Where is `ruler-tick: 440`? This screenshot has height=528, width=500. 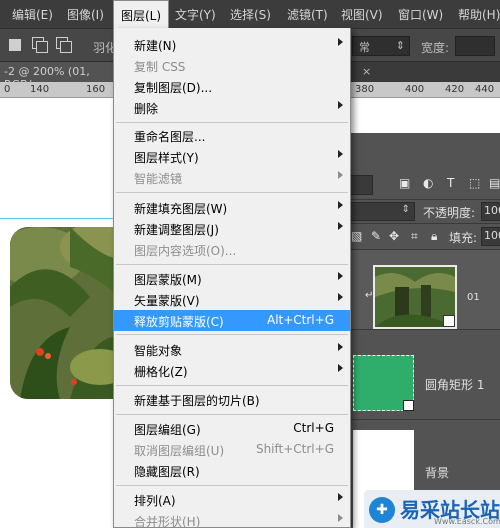 ruler-tick: 440 is located at coordinates (485, 89).